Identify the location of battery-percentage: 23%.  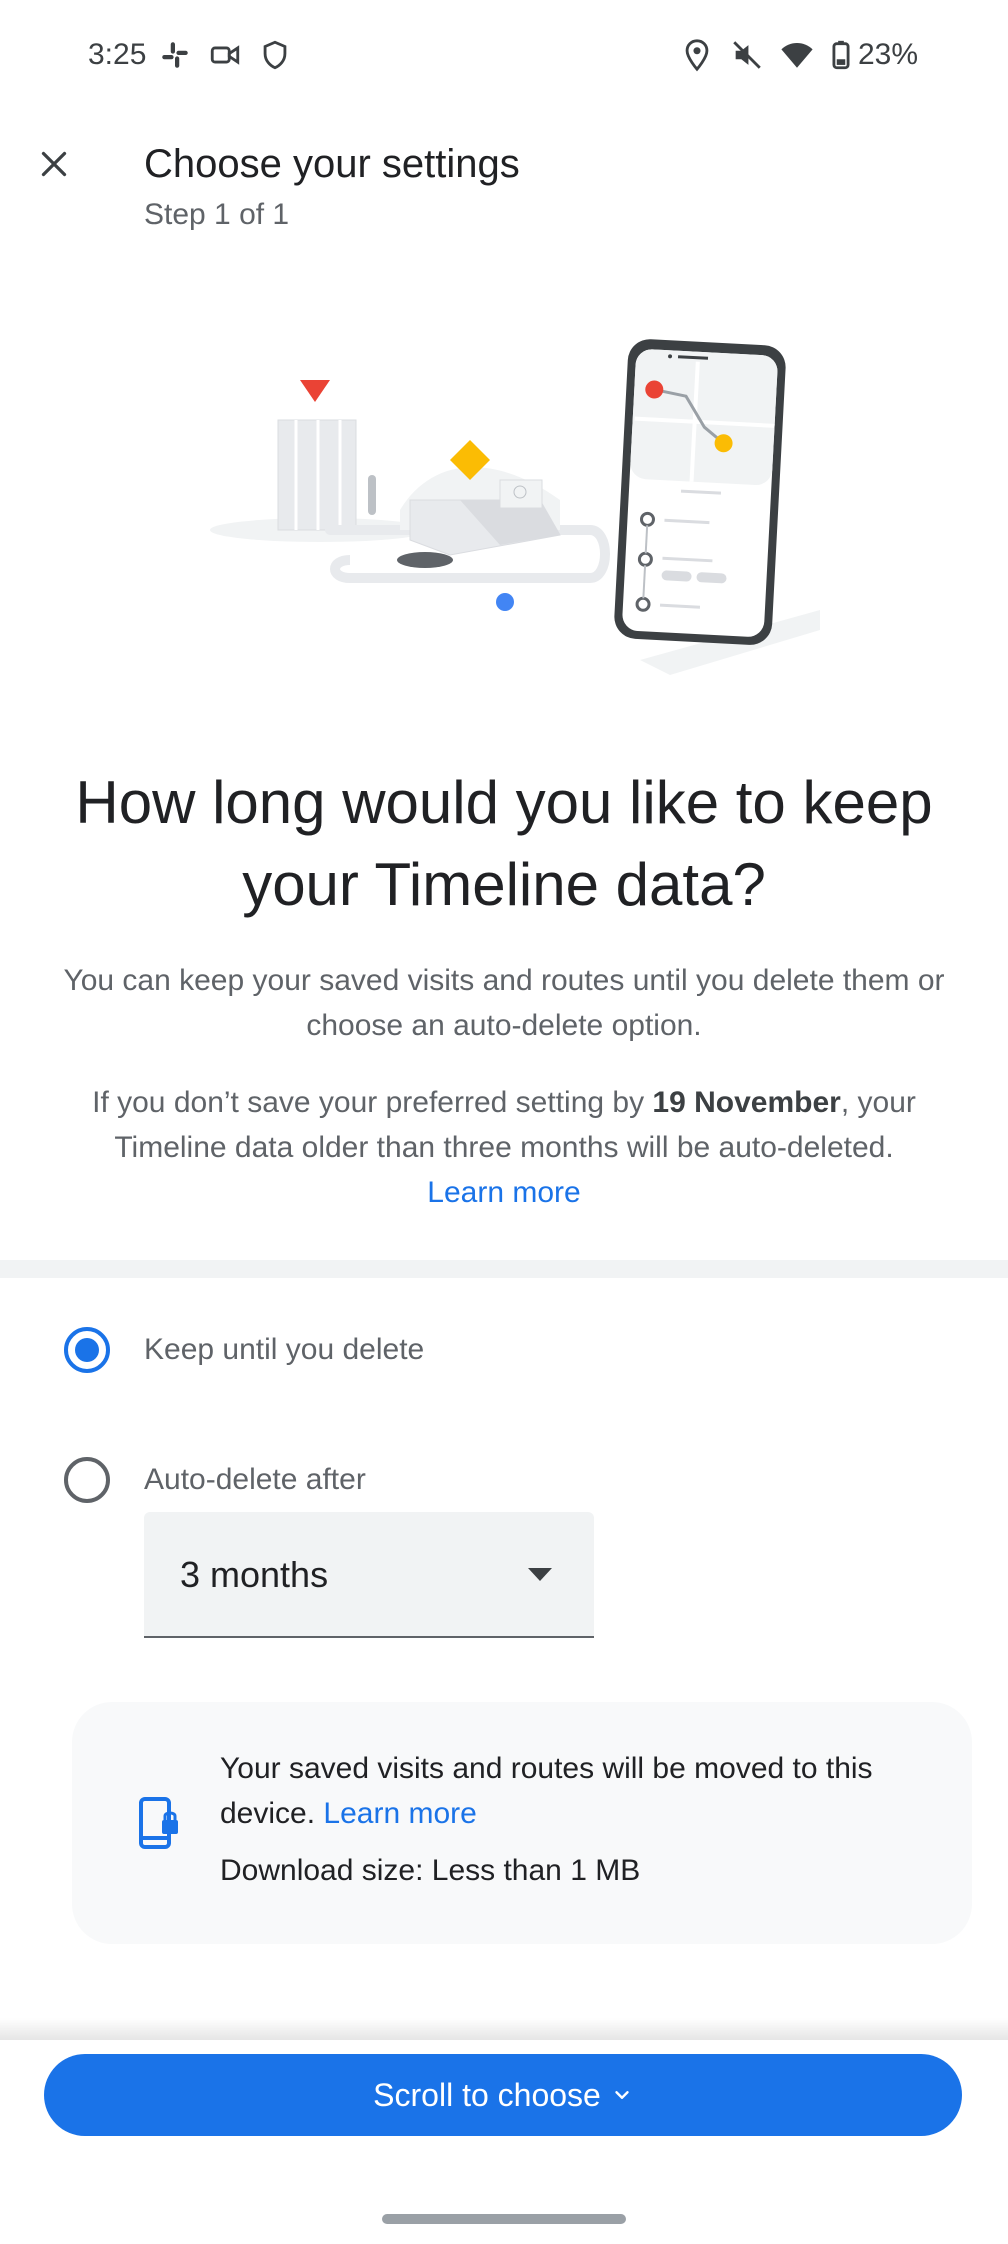
(888, 54).